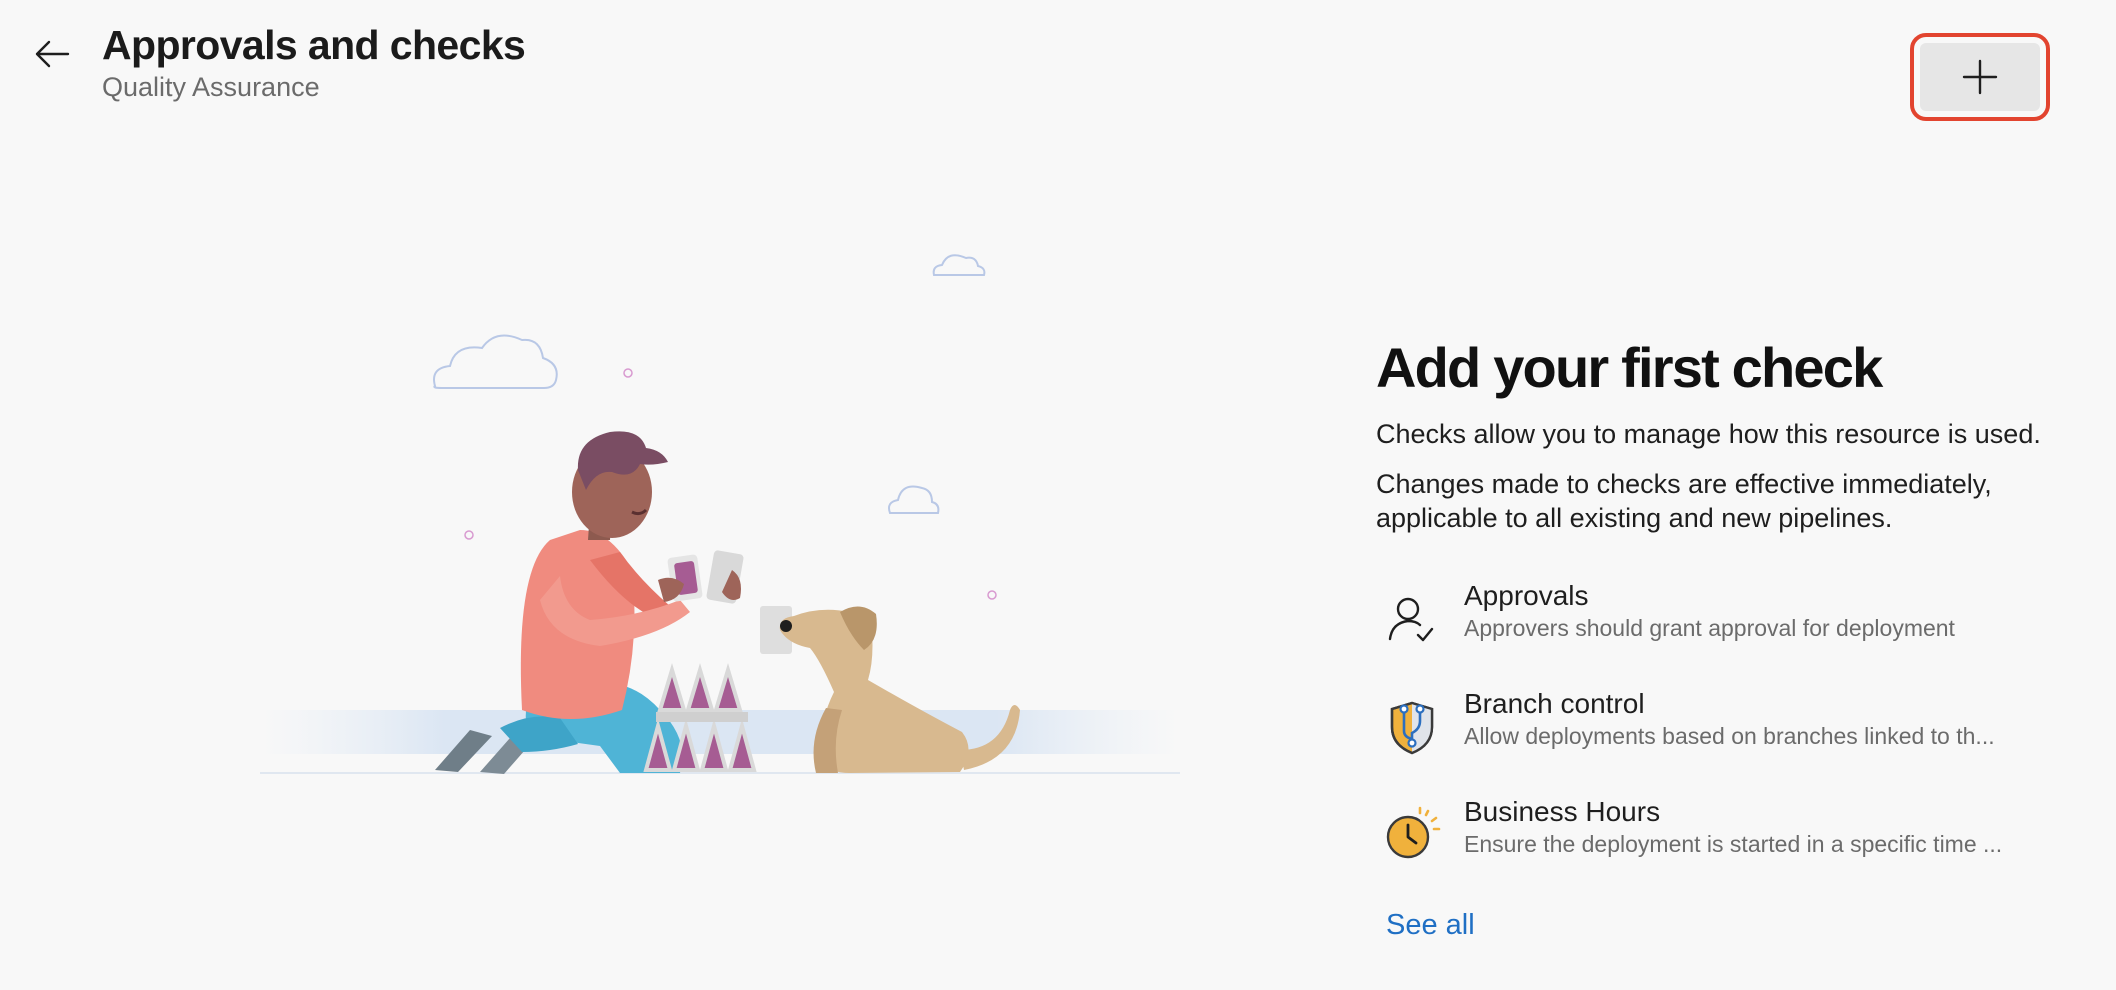 The width and height of the screenshot is (2116, 990). I want to click on check-name: Branch control, so click(1554, 703).